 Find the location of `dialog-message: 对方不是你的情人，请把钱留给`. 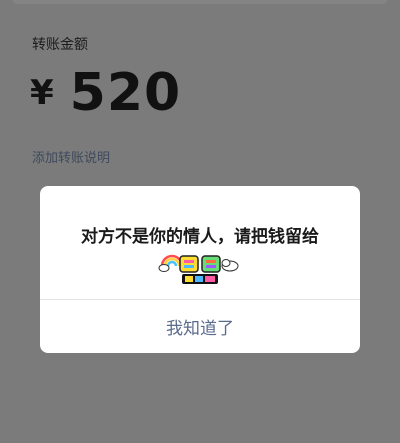

dialog-message: 对方不是你的情人，请把钱留给 is located at coordinates (200, 237).